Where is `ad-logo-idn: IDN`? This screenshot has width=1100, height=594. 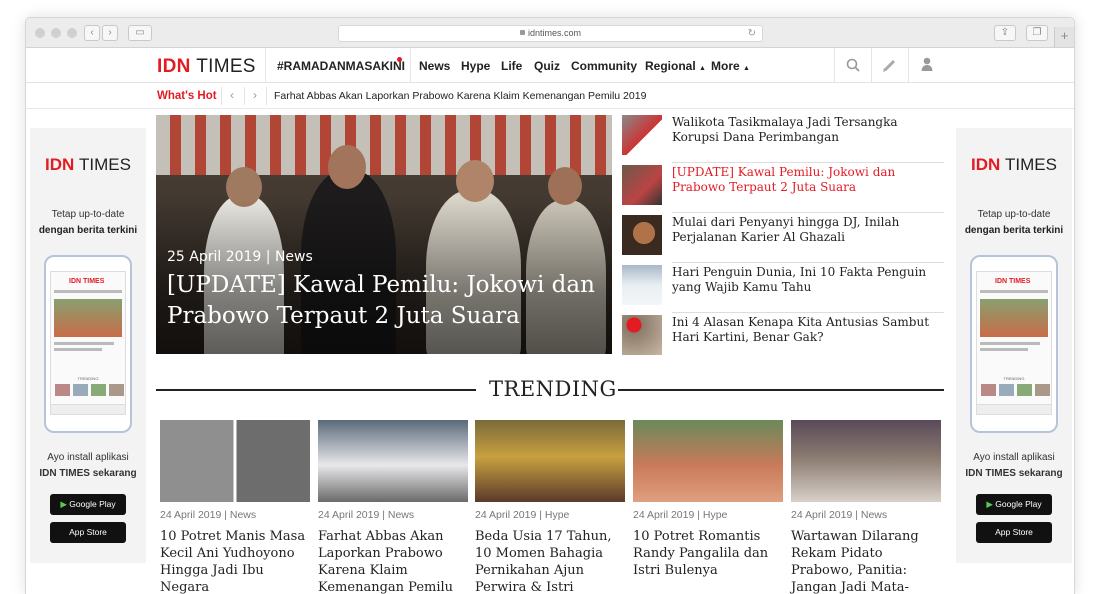 ad-logo-idn: IDN is located at coordinates (60, 164).